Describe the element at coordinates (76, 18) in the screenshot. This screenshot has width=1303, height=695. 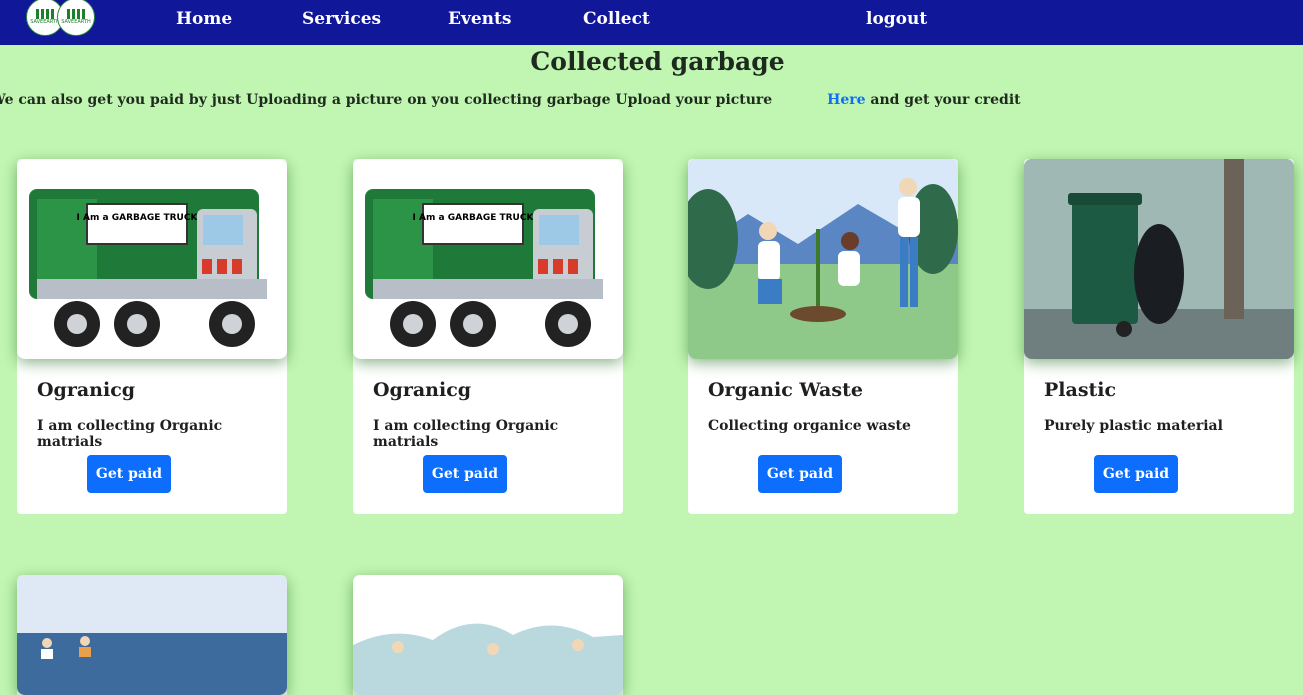
I see `logo-icon: SAVEEARTH` at that location.